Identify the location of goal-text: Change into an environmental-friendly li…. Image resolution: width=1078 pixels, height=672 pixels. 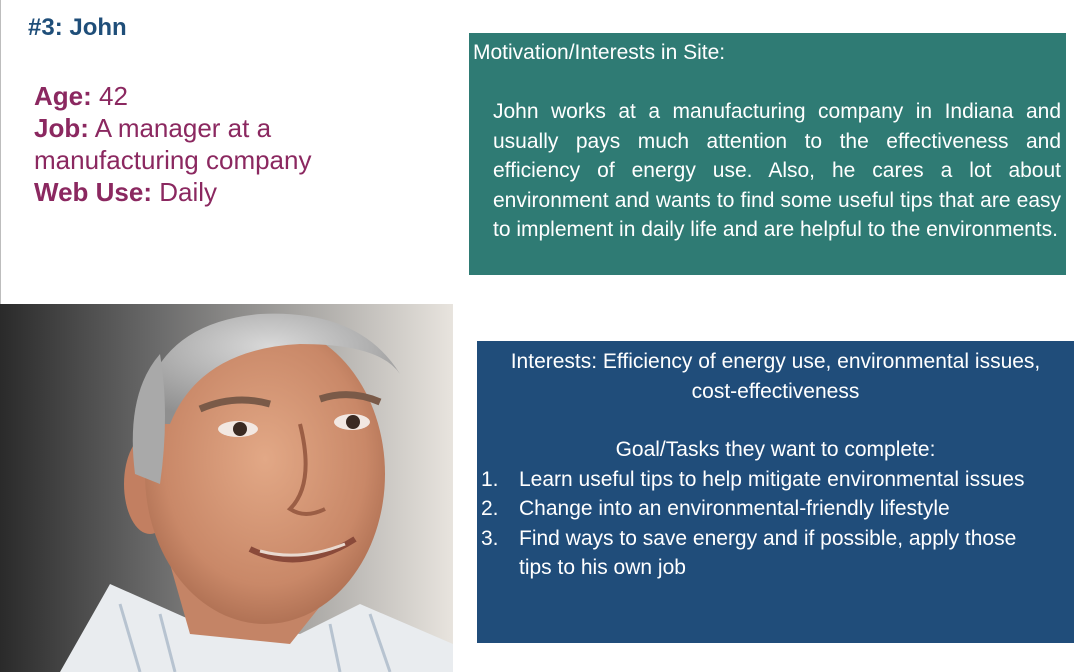
(734, 508).